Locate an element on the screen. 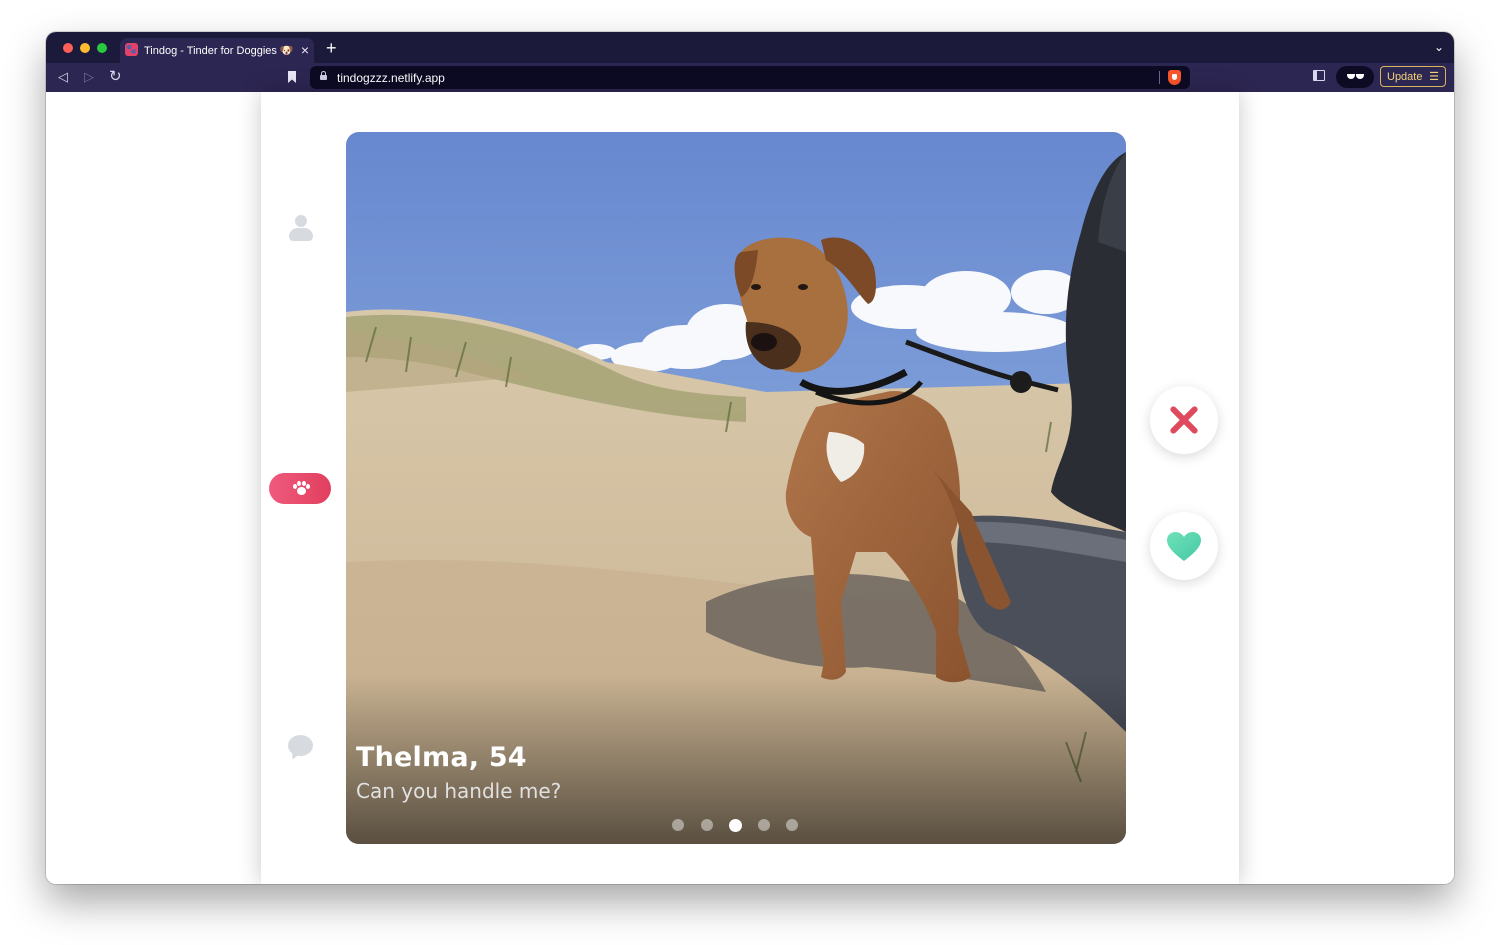  maximize-window-button is located at coordinates (102, 48).